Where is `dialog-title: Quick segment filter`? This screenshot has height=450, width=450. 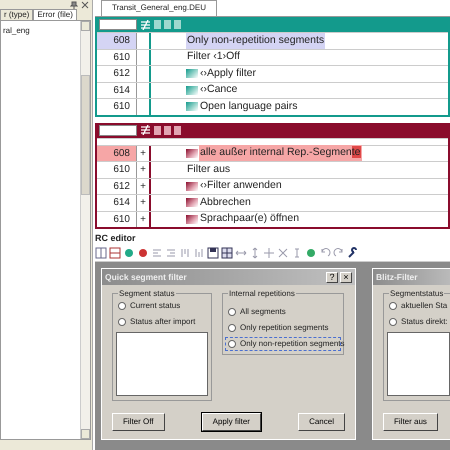 dialog-title: Quick segment filter is located at coordinates (146, 277).